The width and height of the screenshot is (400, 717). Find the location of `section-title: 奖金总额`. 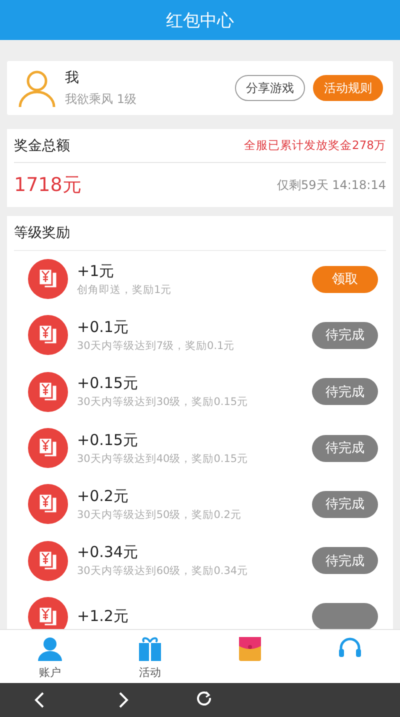

section-title: 奖金总额 is located at coordinates (42, 145).